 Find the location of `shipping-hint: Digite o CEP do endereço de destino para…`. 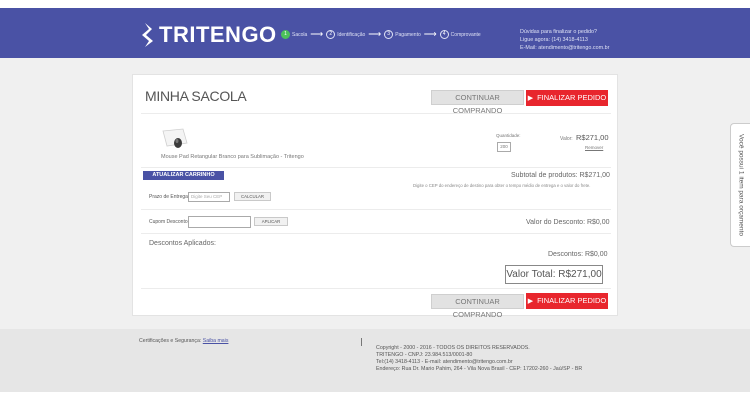

shipping-hint: Digite o CEP do endereço de destino para… is located at coordinates (502, 185).